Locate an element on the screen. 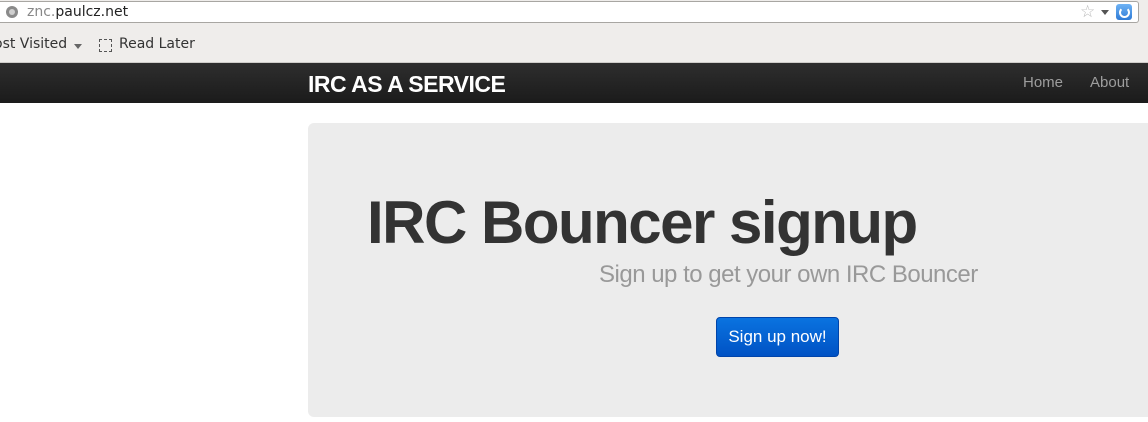  url-prefix: znc. is located at coordinates (41, 12).